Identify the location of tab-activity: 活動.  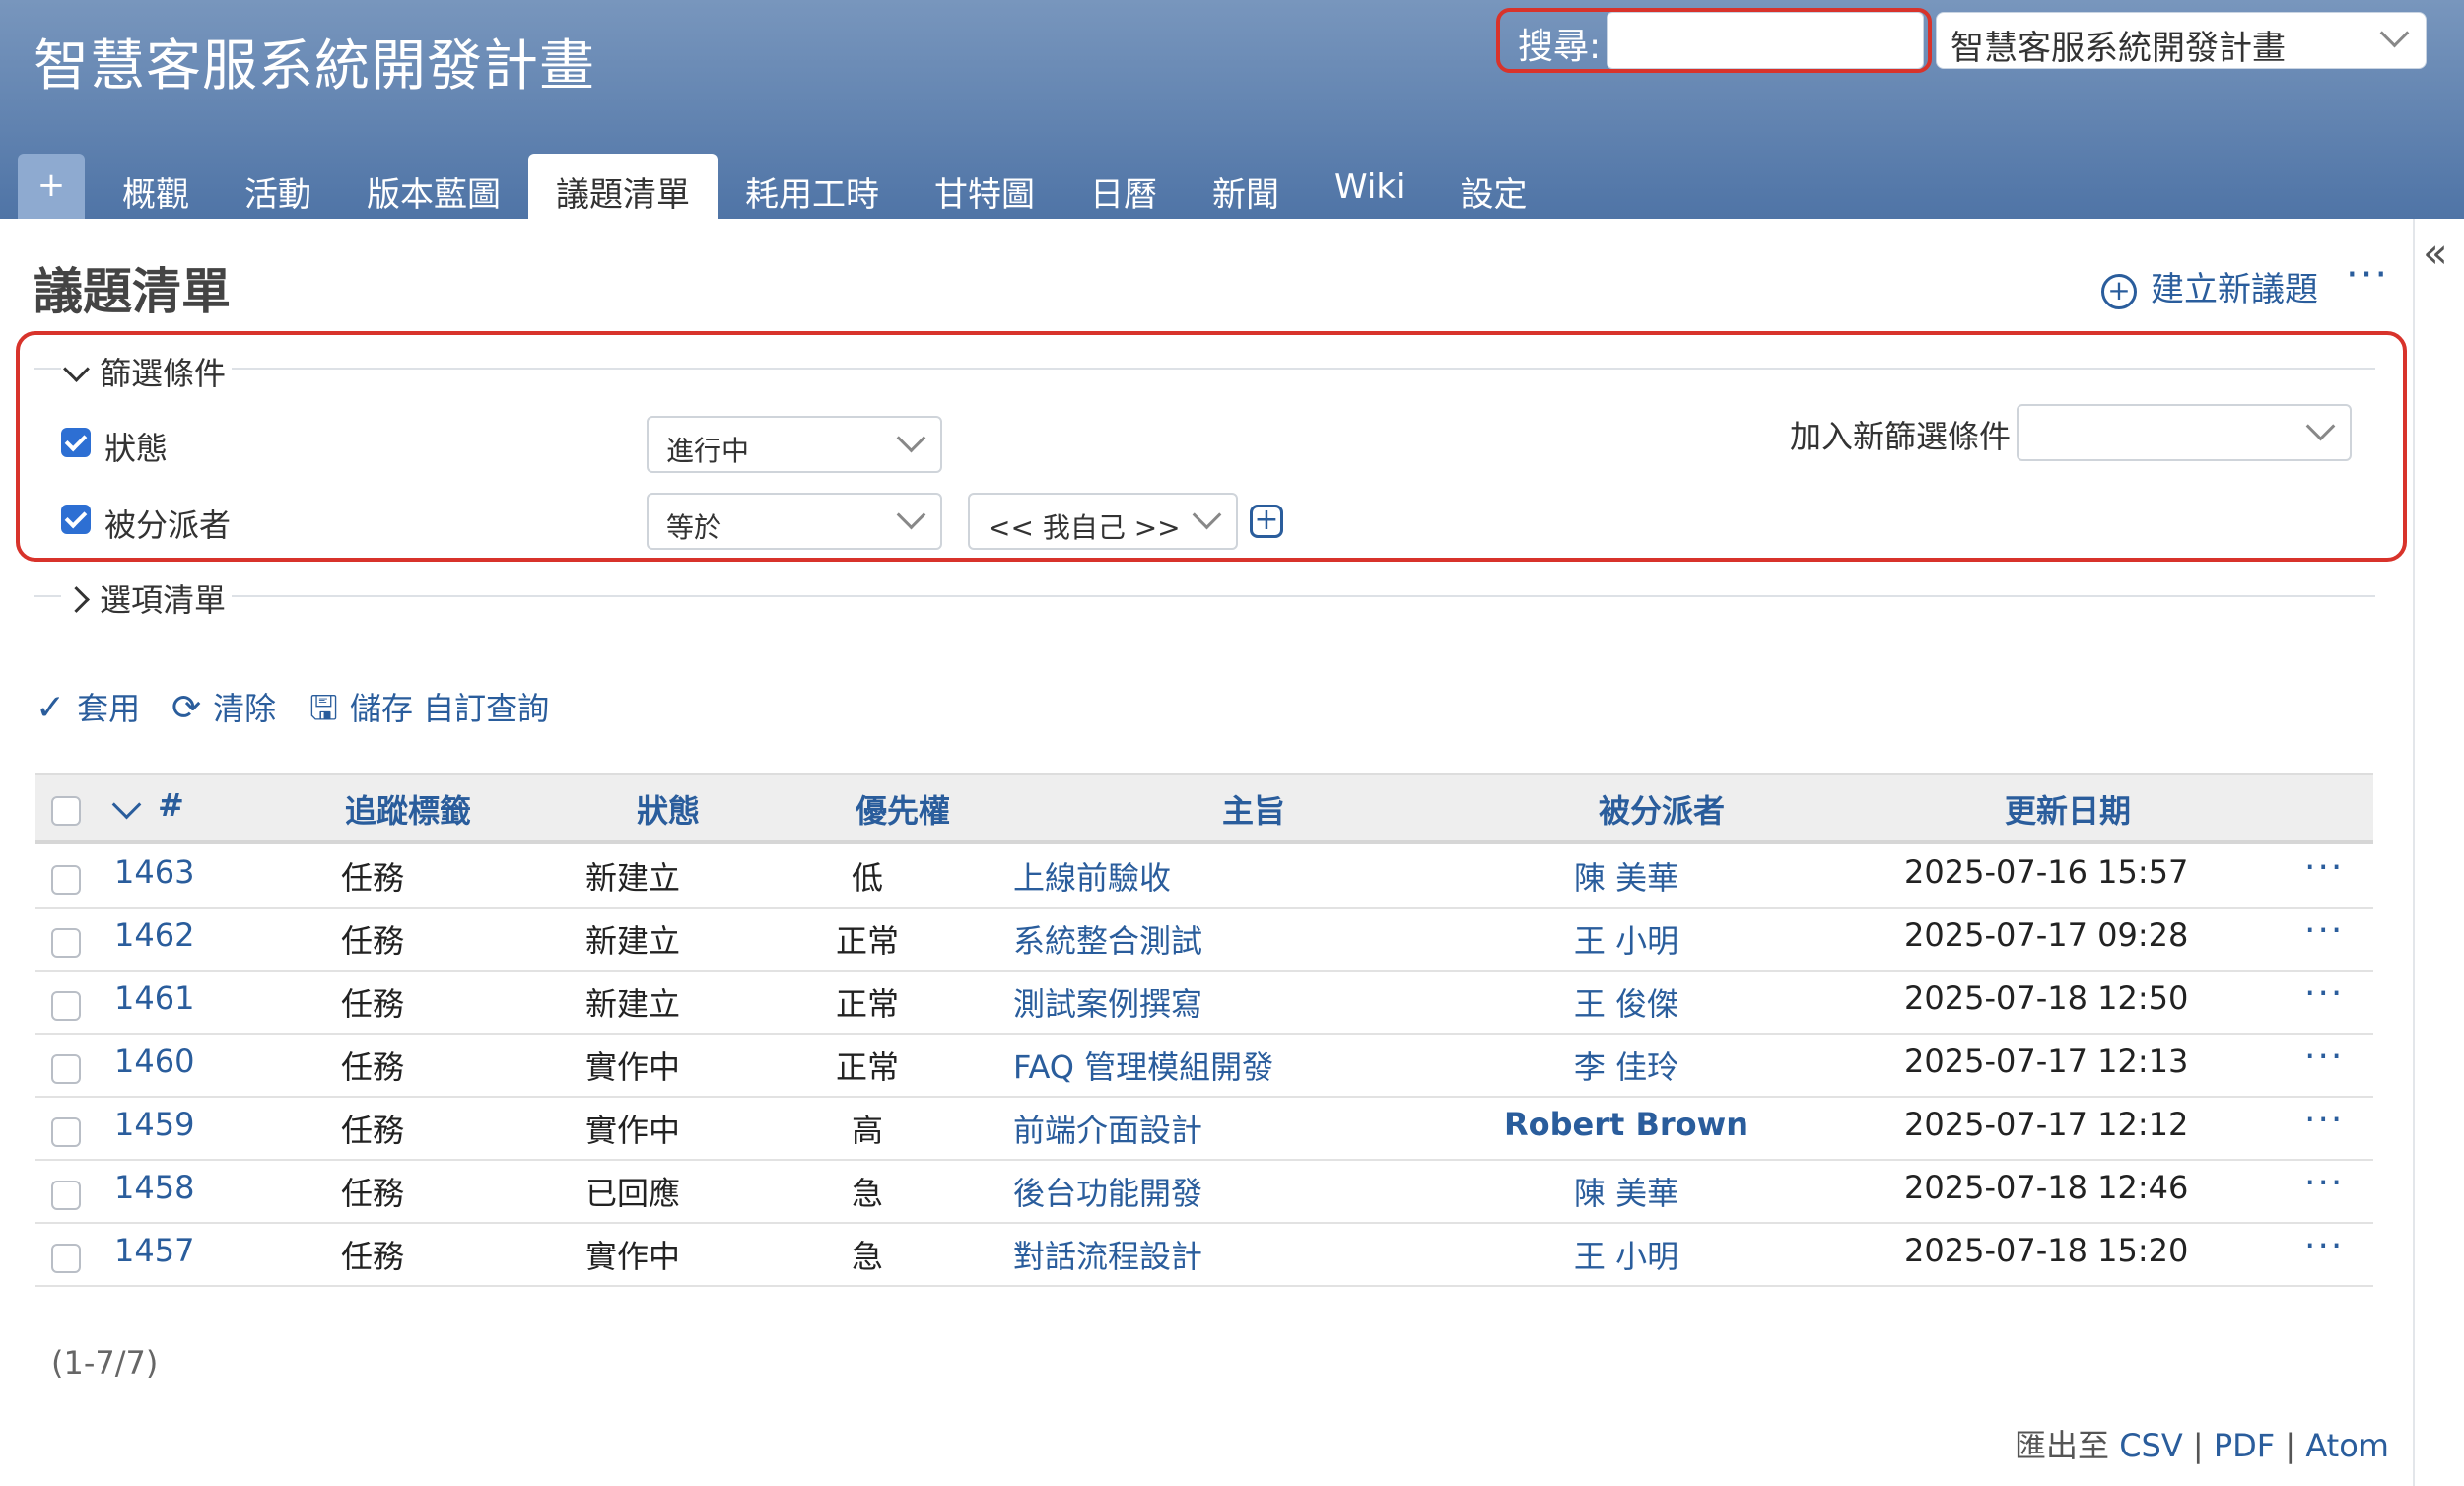
(278, 186).